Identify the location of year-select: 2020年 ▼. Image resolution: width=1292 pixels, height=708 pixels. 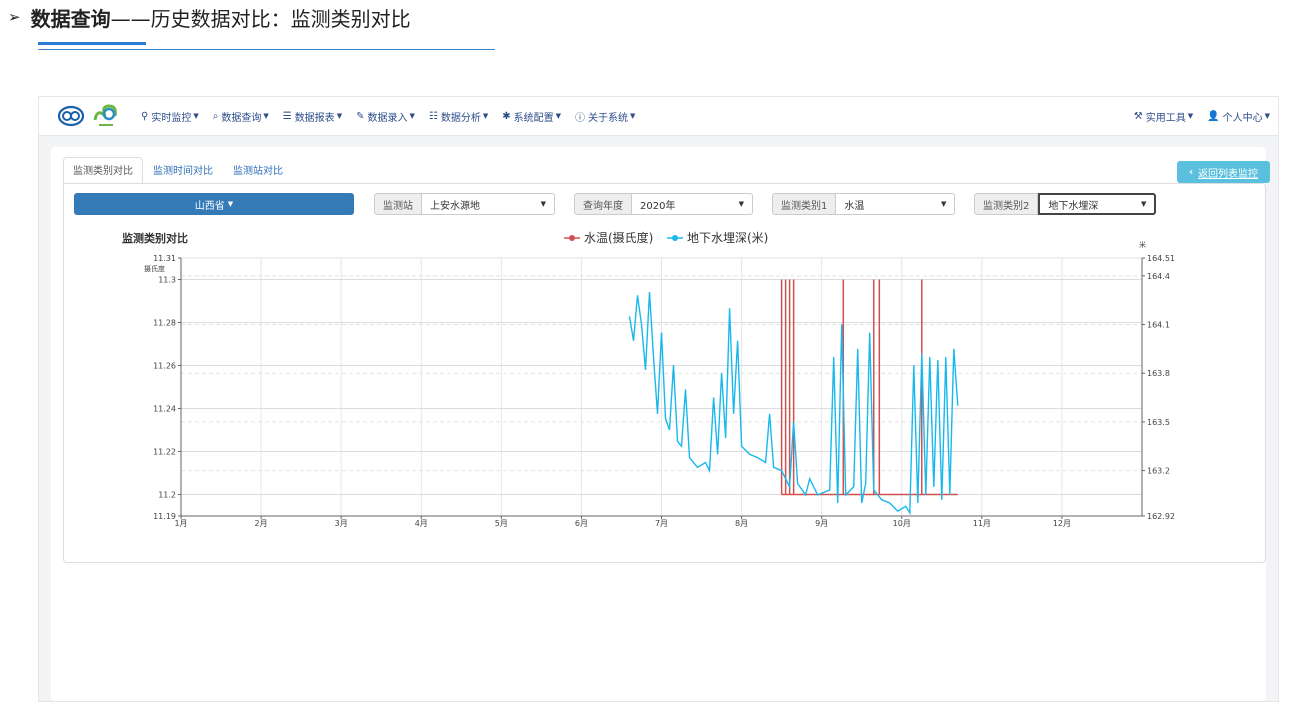
(692, 204).